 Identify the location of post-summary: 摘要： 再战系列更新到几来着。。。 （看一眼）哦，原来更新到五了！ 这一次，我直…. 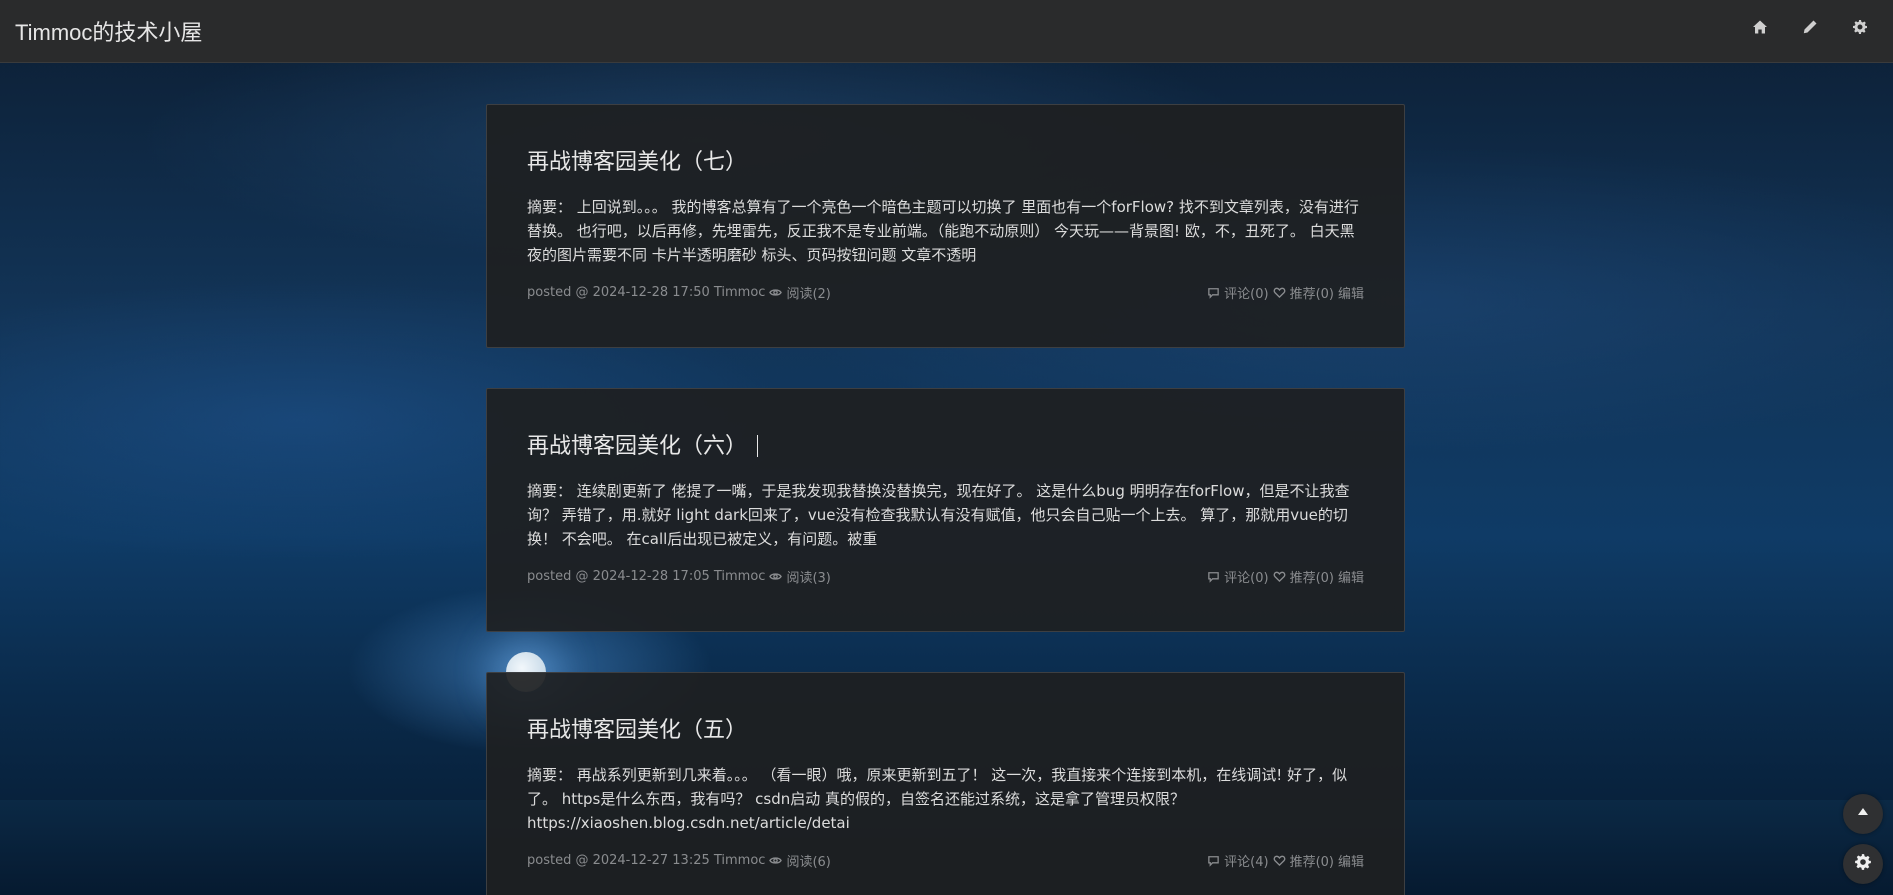
(937, 799).